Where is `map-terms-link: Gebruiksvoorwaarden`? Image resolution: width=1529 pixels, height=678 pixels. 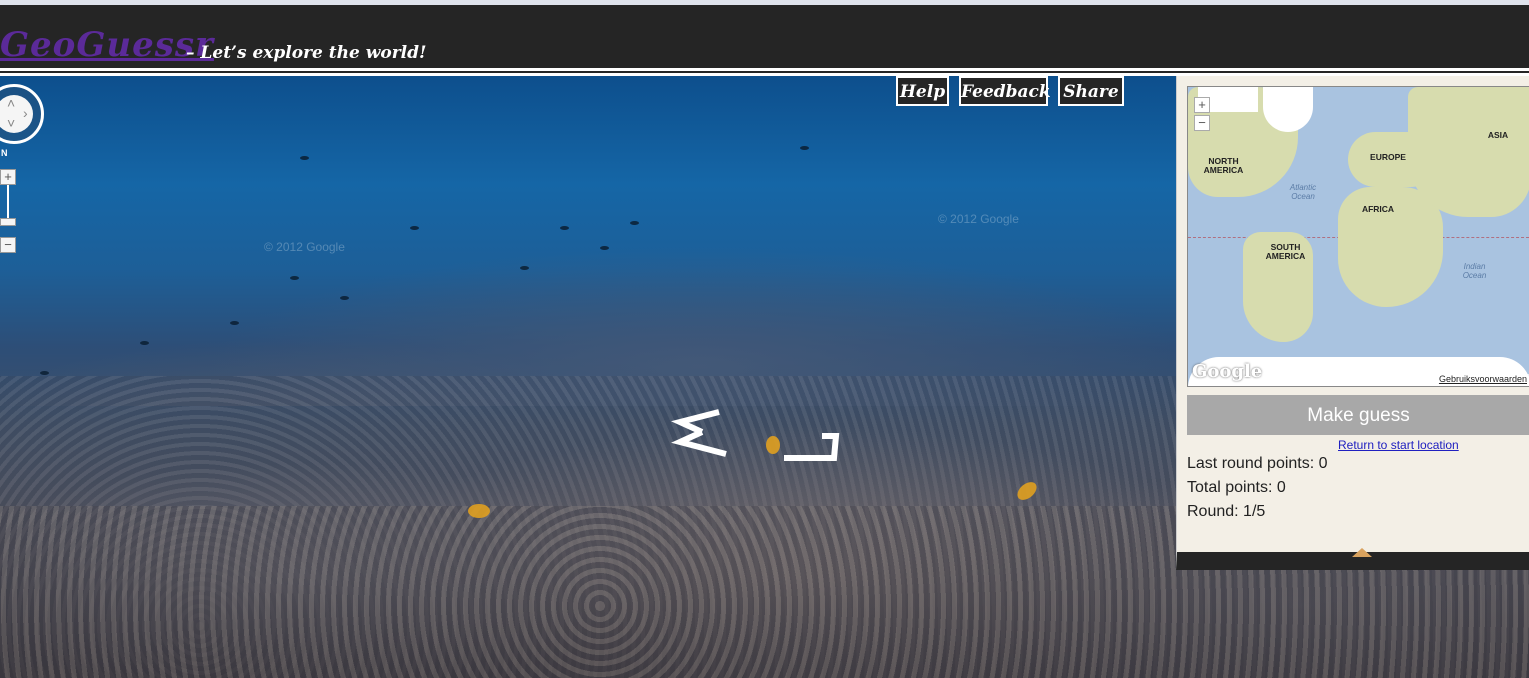
map-terms-link: Gebruiksvoorwaarden is located at coordinates (1482, 379).